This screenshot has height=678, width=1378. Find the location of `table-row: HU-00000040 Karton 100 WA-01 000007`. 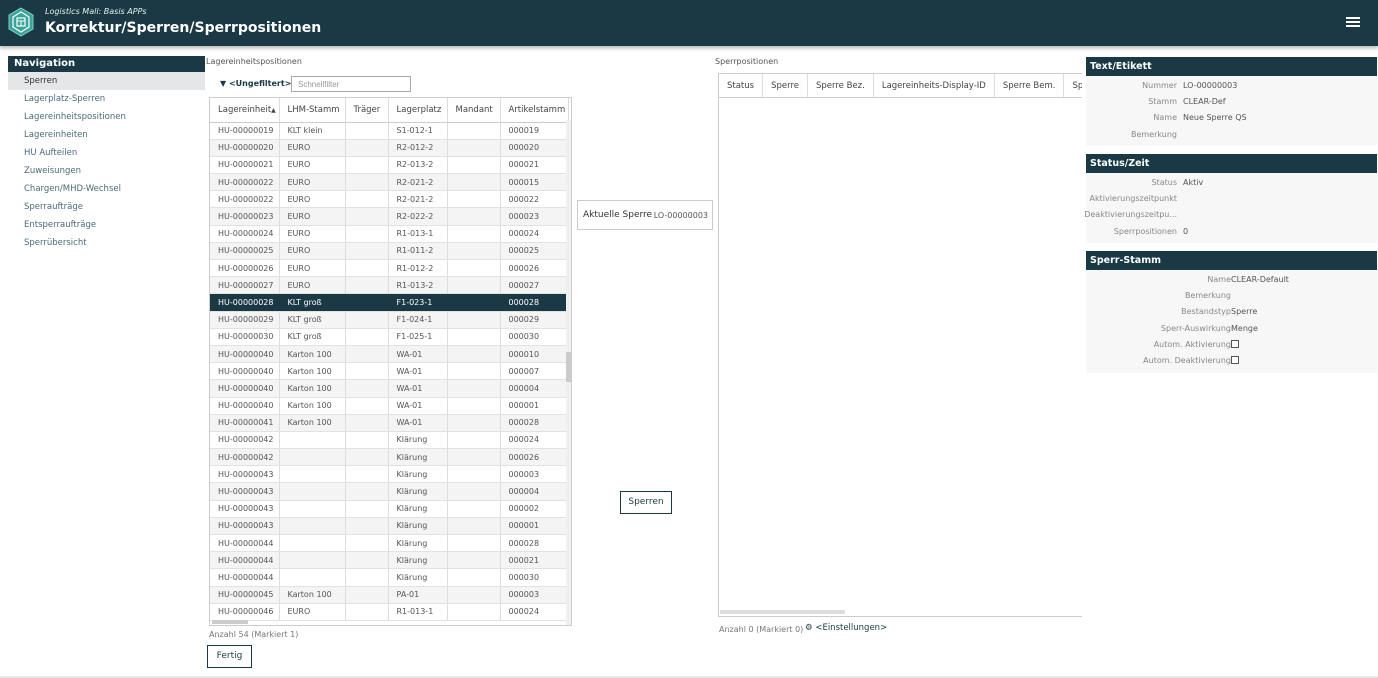

table-row: HU-00000040 Karton 100 WA-01 000007 is located at coordinates (389, 371).